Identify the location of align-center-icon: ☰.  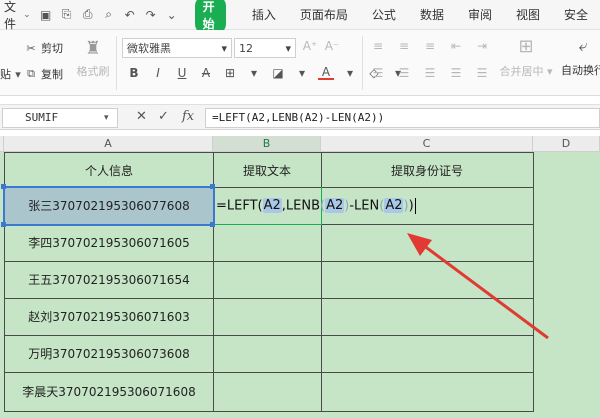
(404, 73).